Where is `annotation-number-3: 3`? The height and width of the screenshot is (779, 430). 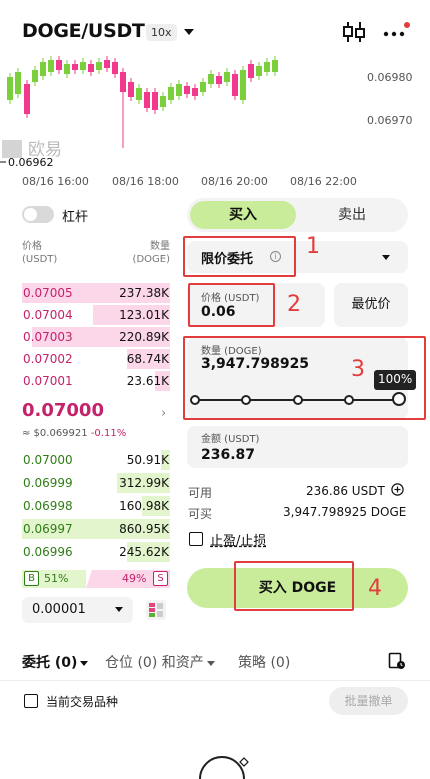 annotation-number-3: 3 is located at coordinates (358, 369).